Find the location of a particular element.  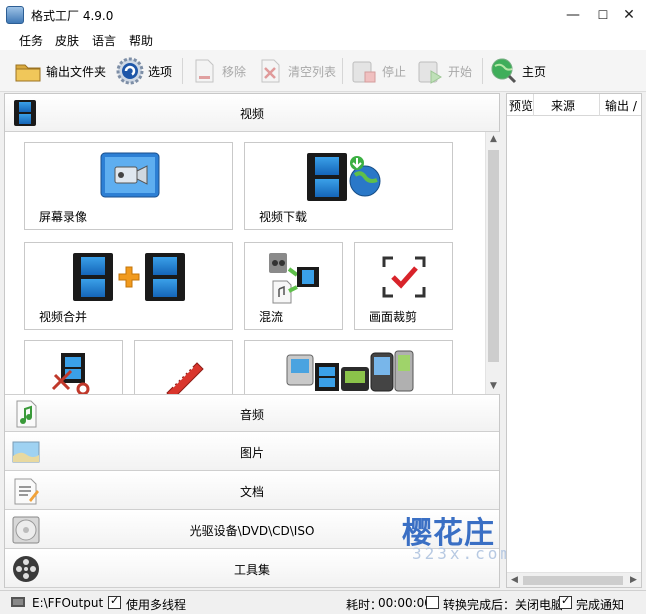

tile-mux-label: 混流 is located at coordinates (271, 317).